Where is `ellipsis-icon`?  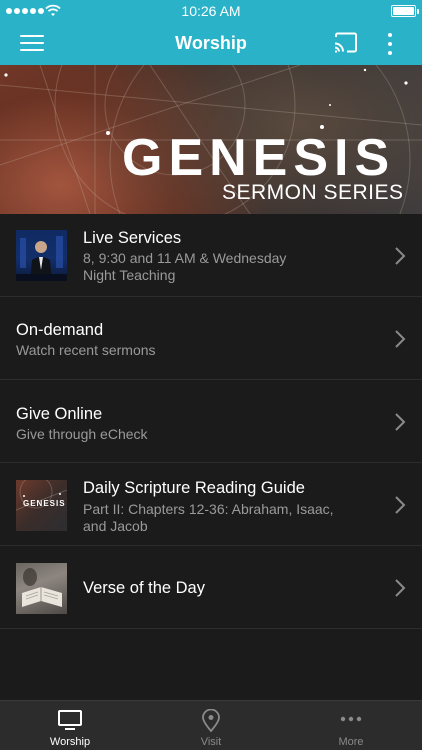
ellipsis-icon is located at coordinates (351, 719).